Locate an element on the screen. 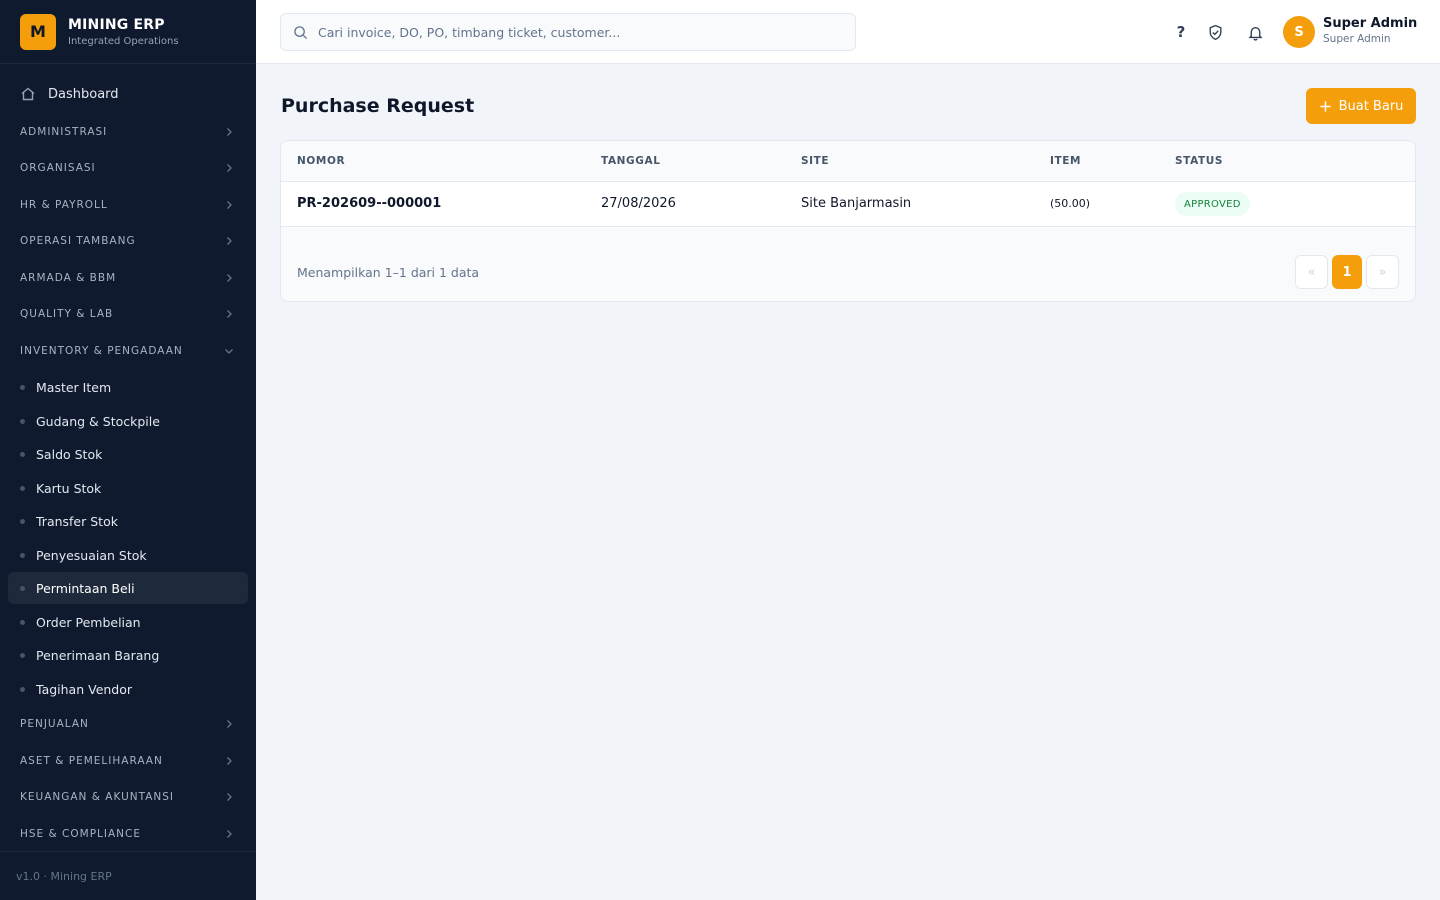 The width and height of the screenshot is (1440, 900). sidebar-item-label: Tagihan Vendor is located at coordinates (84, 689).